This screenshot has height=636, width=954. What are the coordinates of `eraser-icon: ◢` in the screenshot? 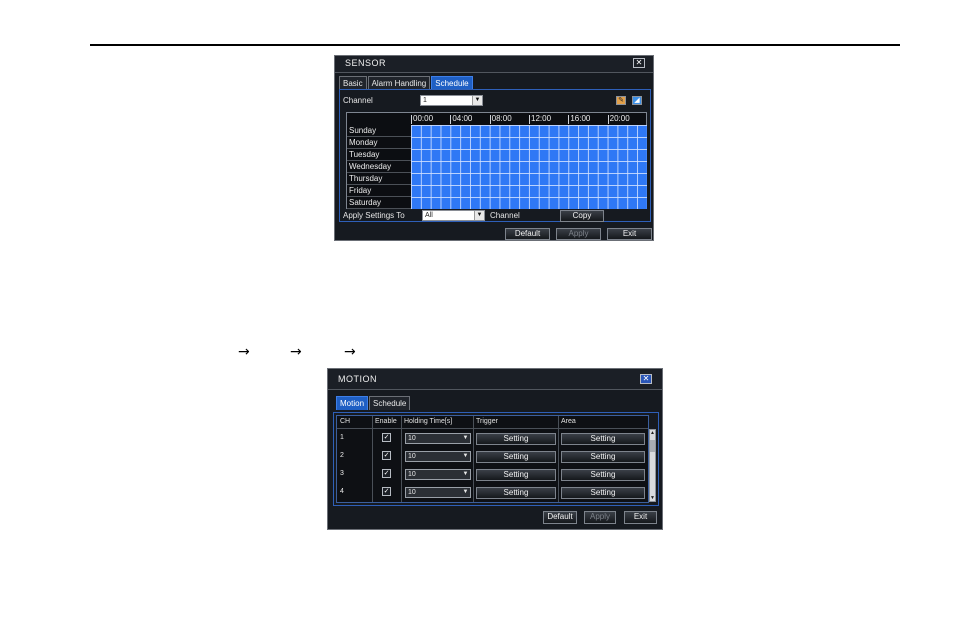 It's located at (637, 100).